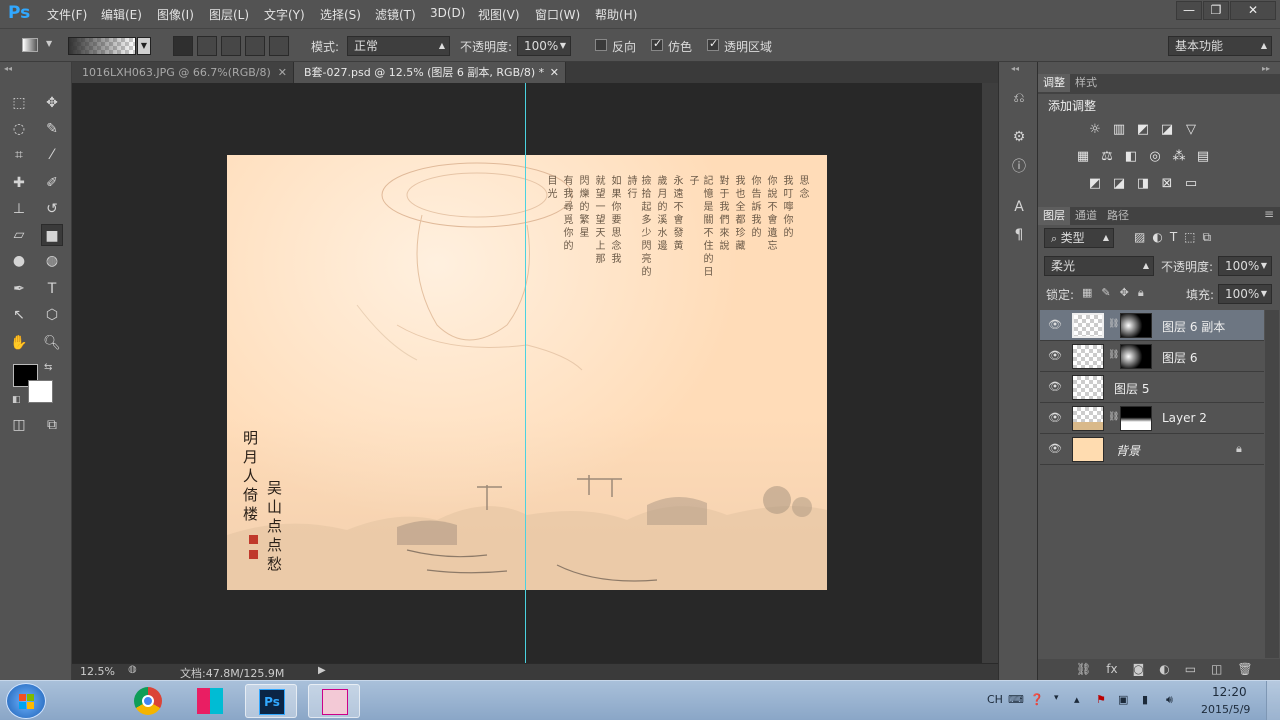  Describe the element at coordinates (1056, 698) in the screenshot. I see `tray-arrow-icon: ▾` at that location.